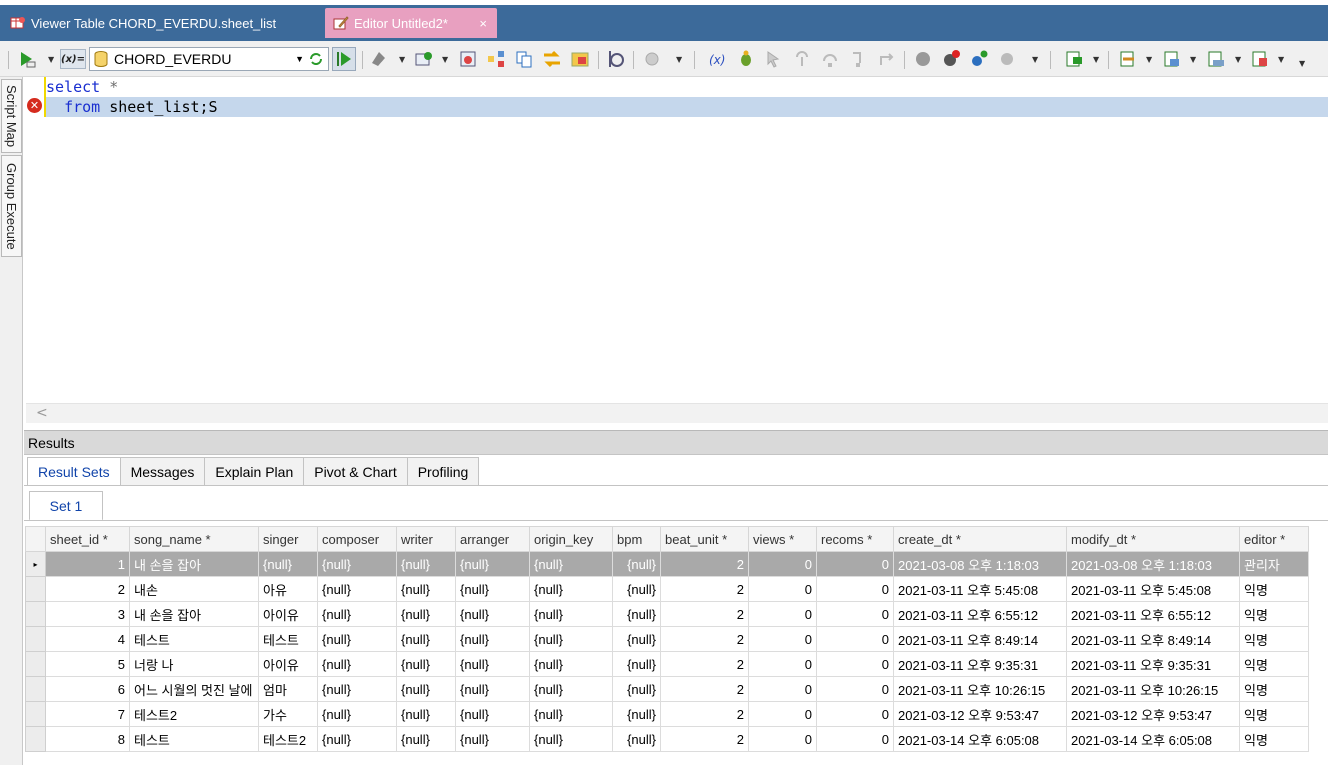 This screenshot has width=1328, height=765. I want to click on table-cell: 2021-03-11 오후 9:35:31, so click(980, 664).